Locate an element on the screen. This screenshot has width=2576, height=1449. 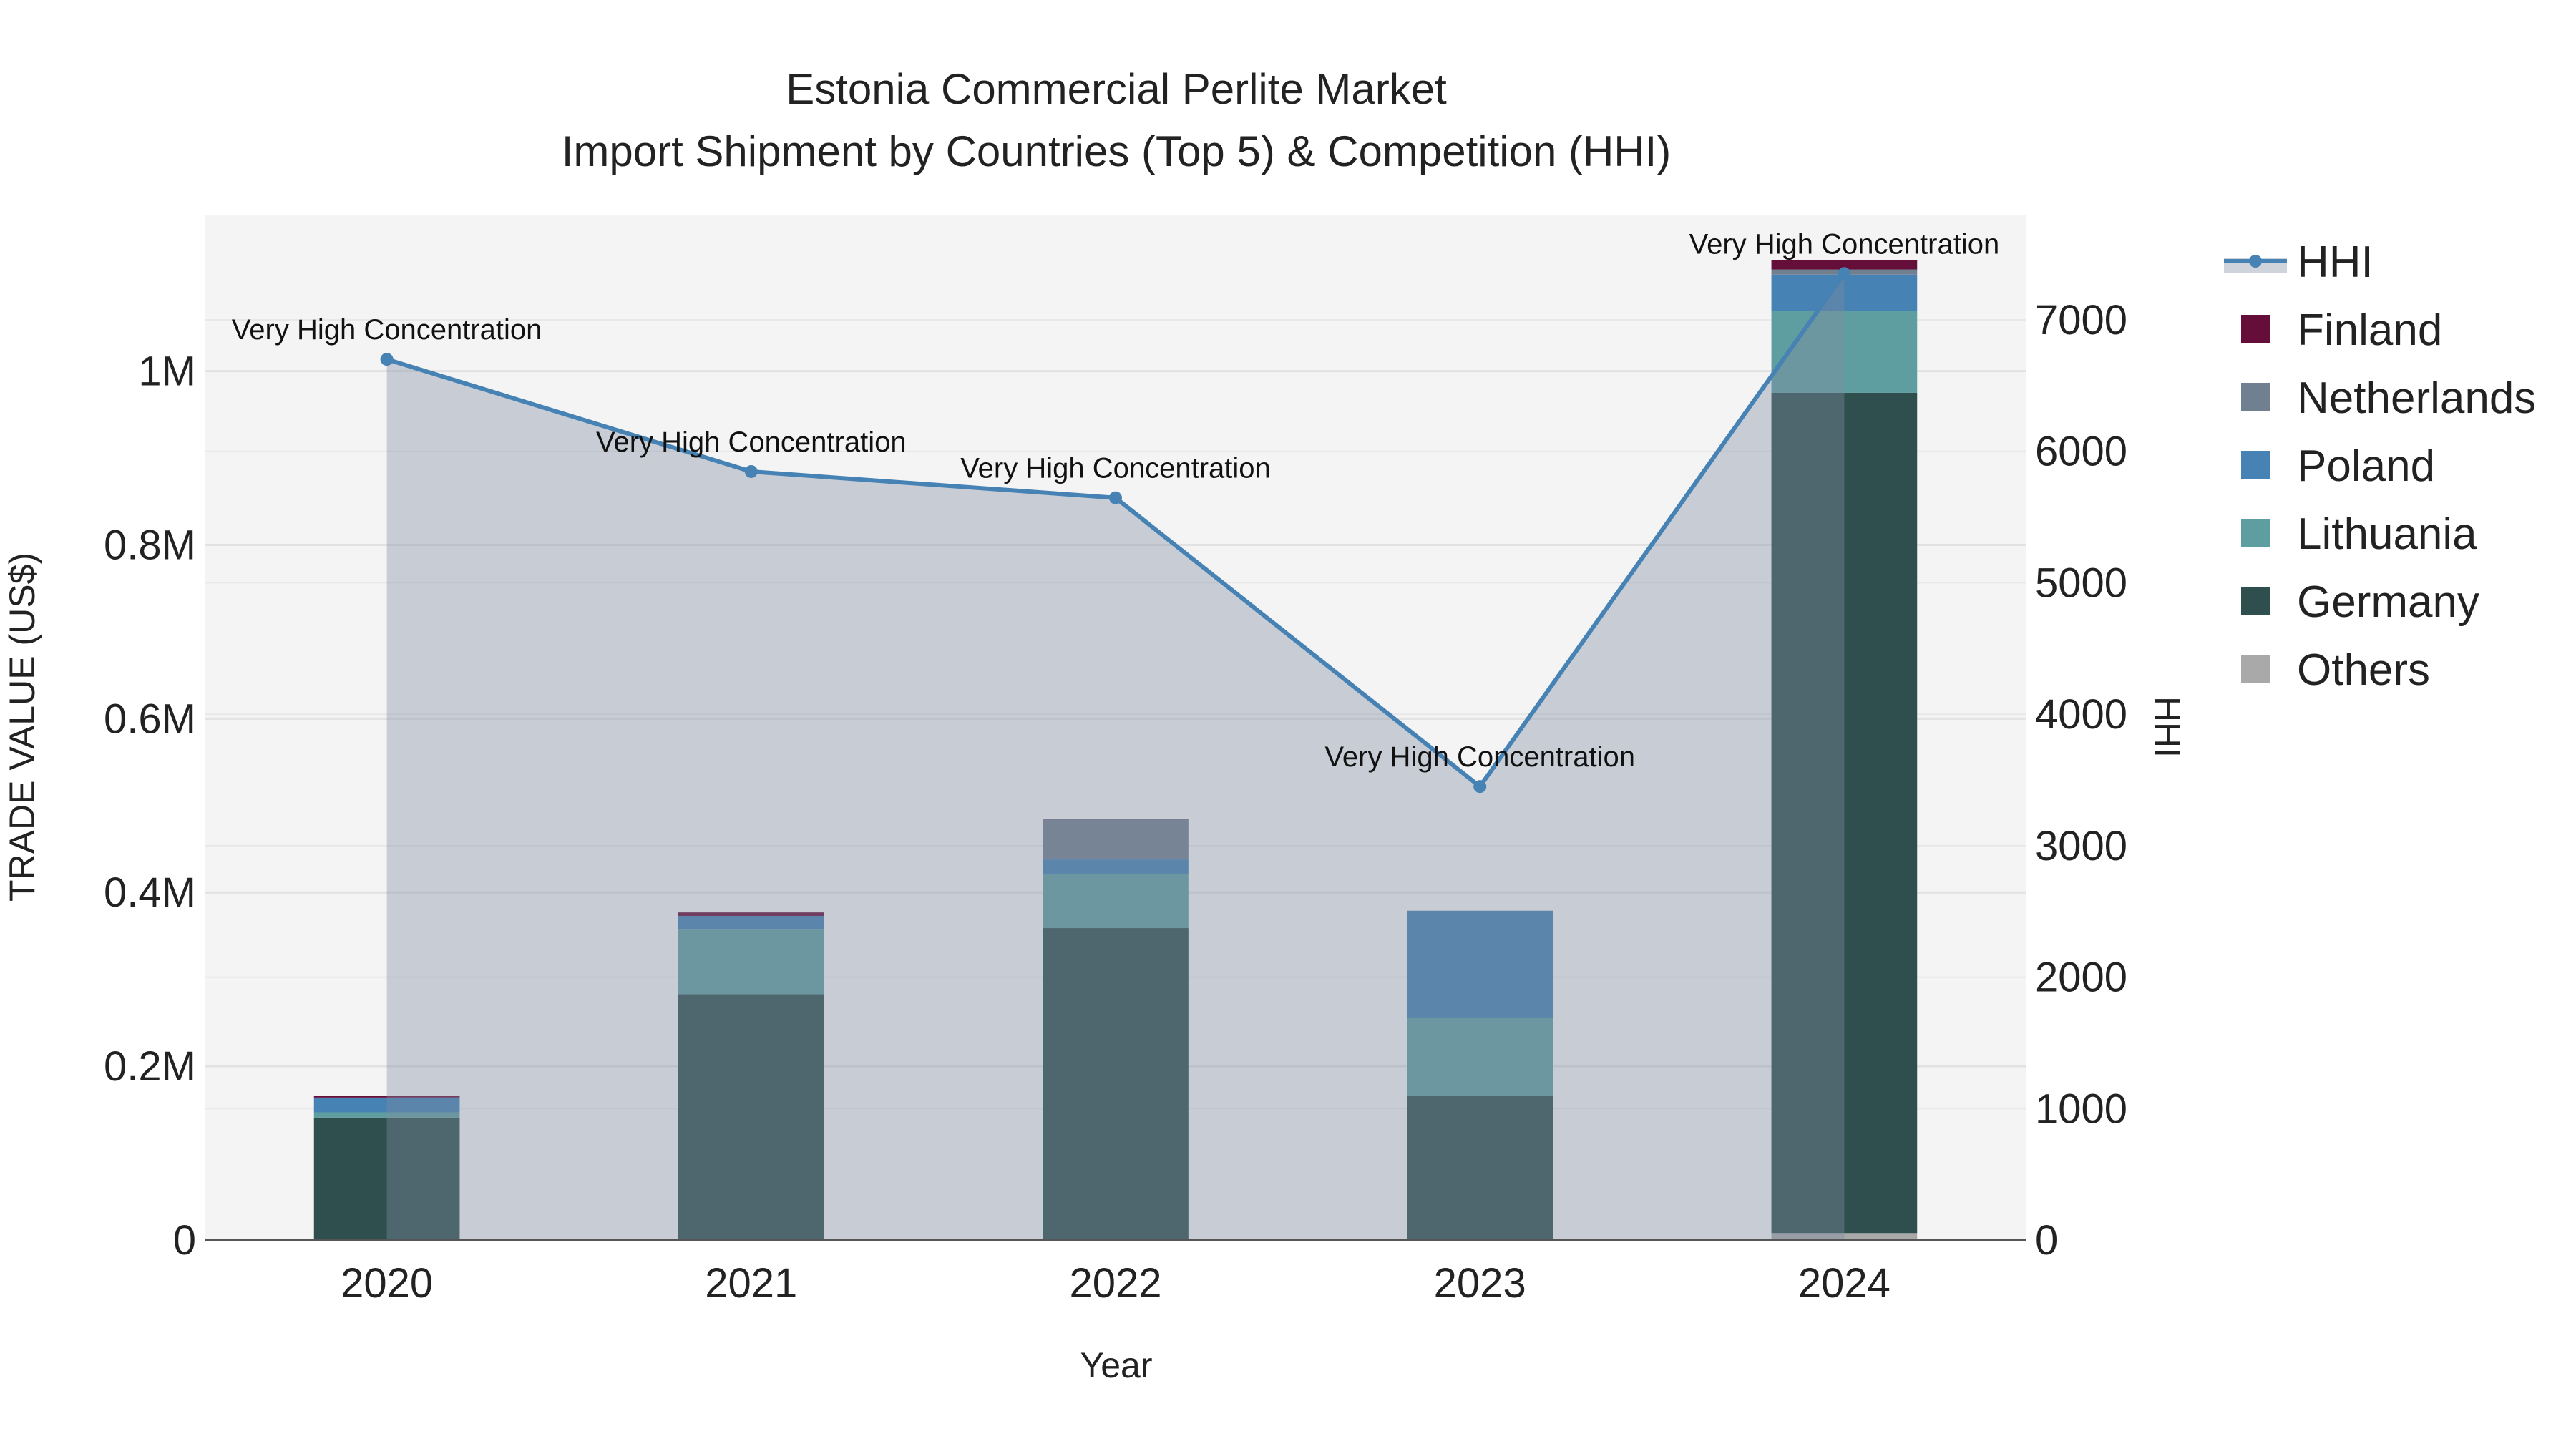
x-axis-title: Year is located at coordinates (1116, 1365).